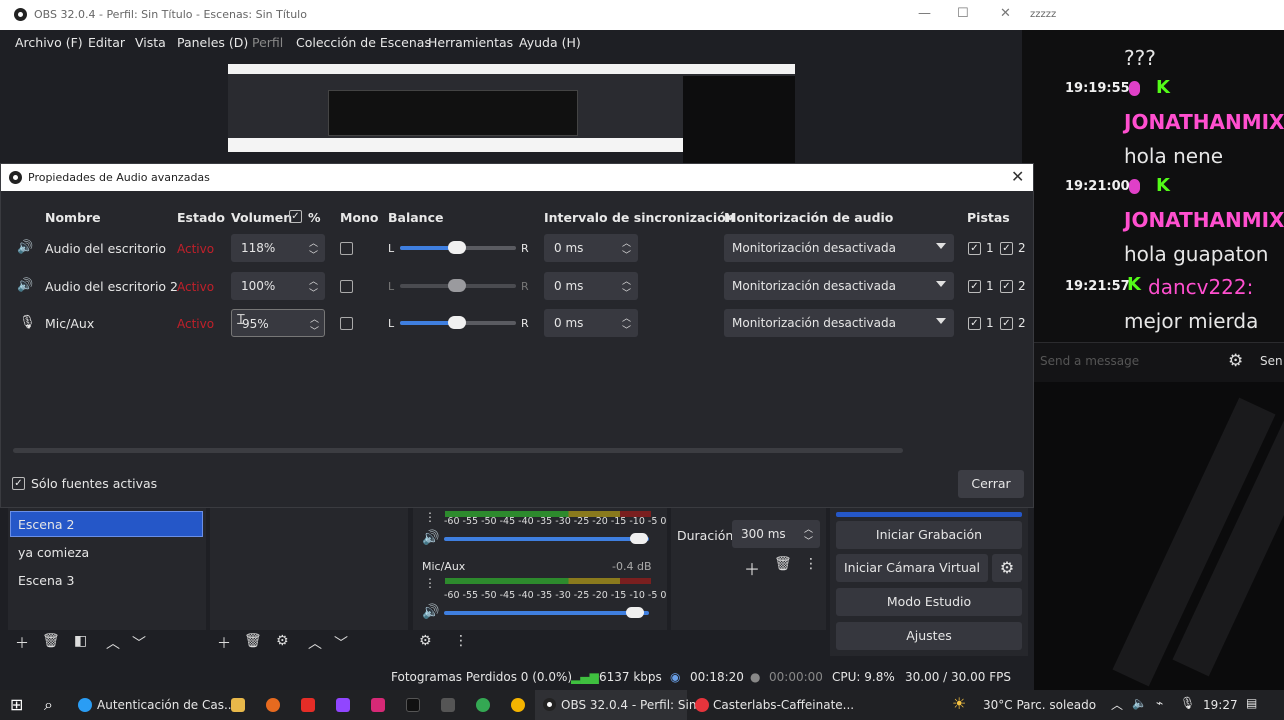  I want to click on source-properties-icon: ⚙, so click(282, 641).